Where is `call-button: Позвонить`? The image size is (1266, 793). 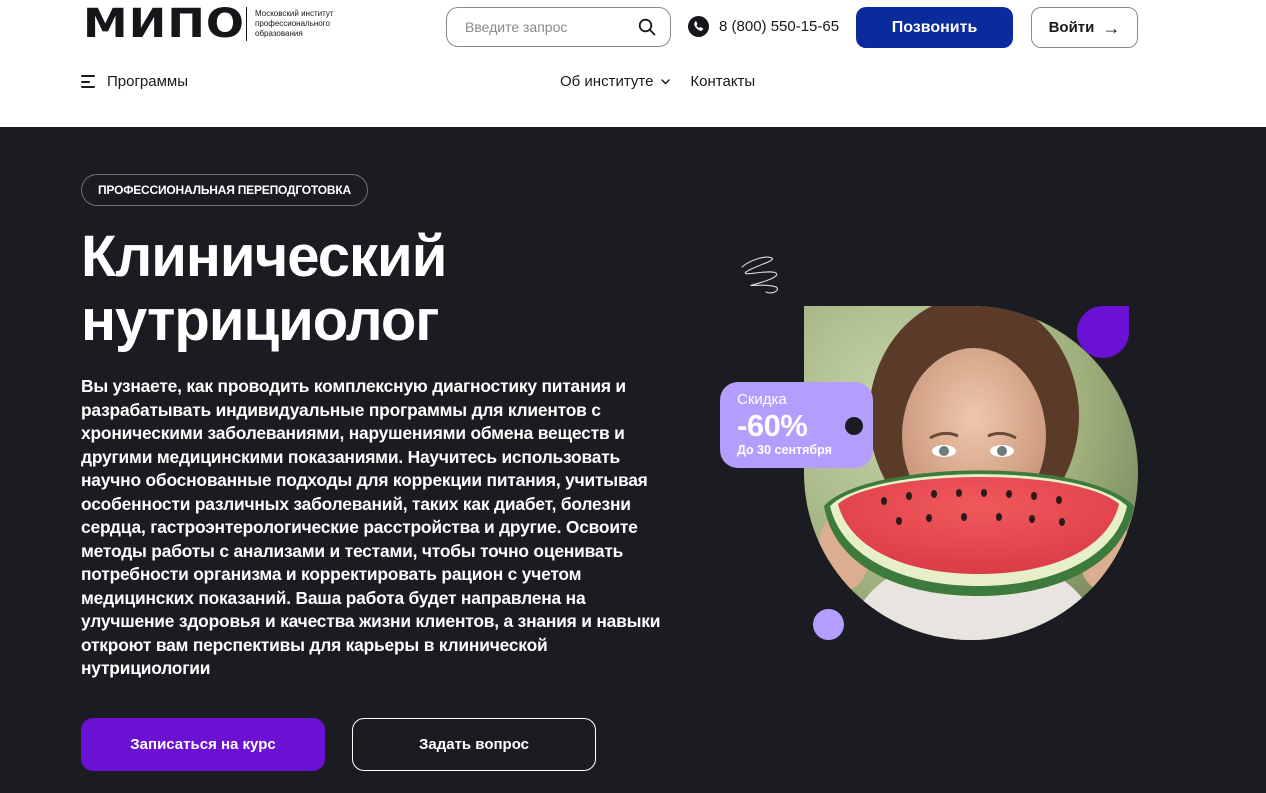
call-button: Позвонить is located at coordinates (934, 27).